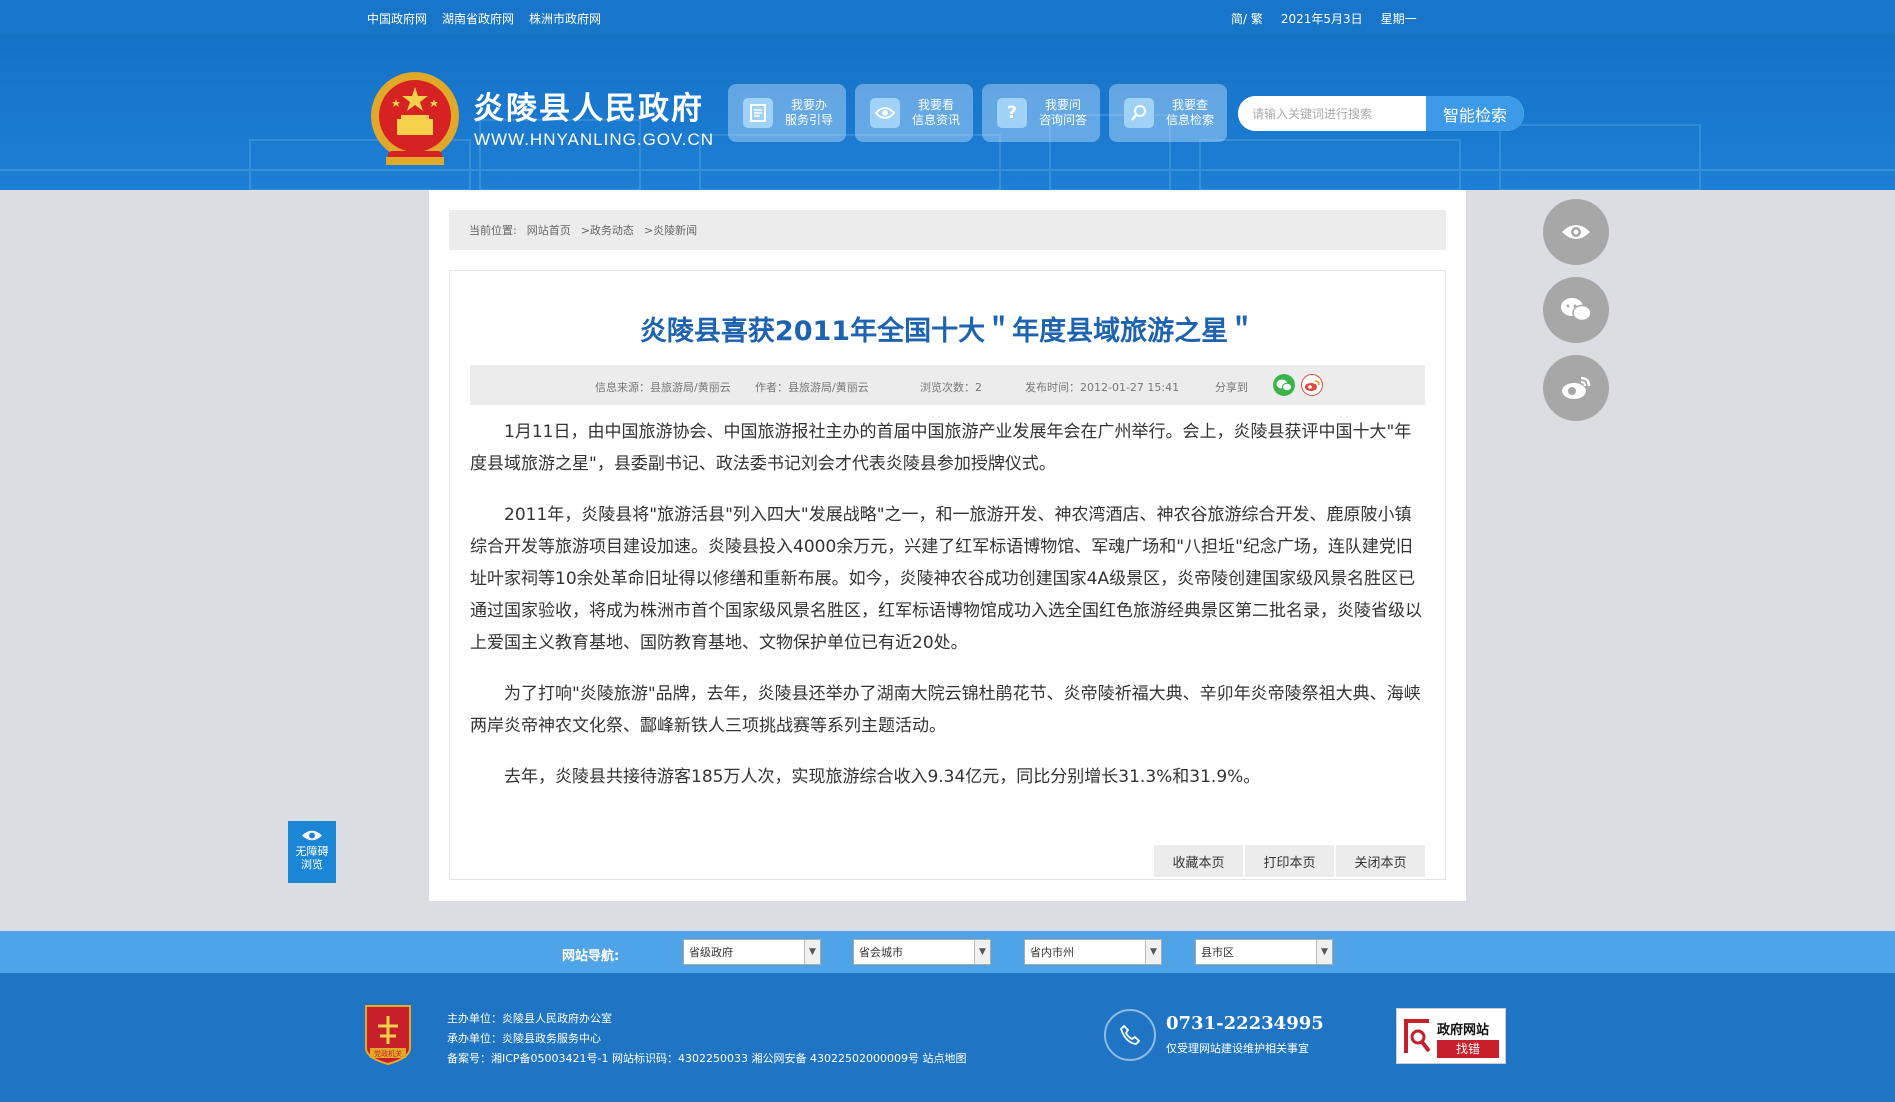 The width and height of the screenshot is (1895, 1102). I want to click on weibo-icon, so click(1576, 387).